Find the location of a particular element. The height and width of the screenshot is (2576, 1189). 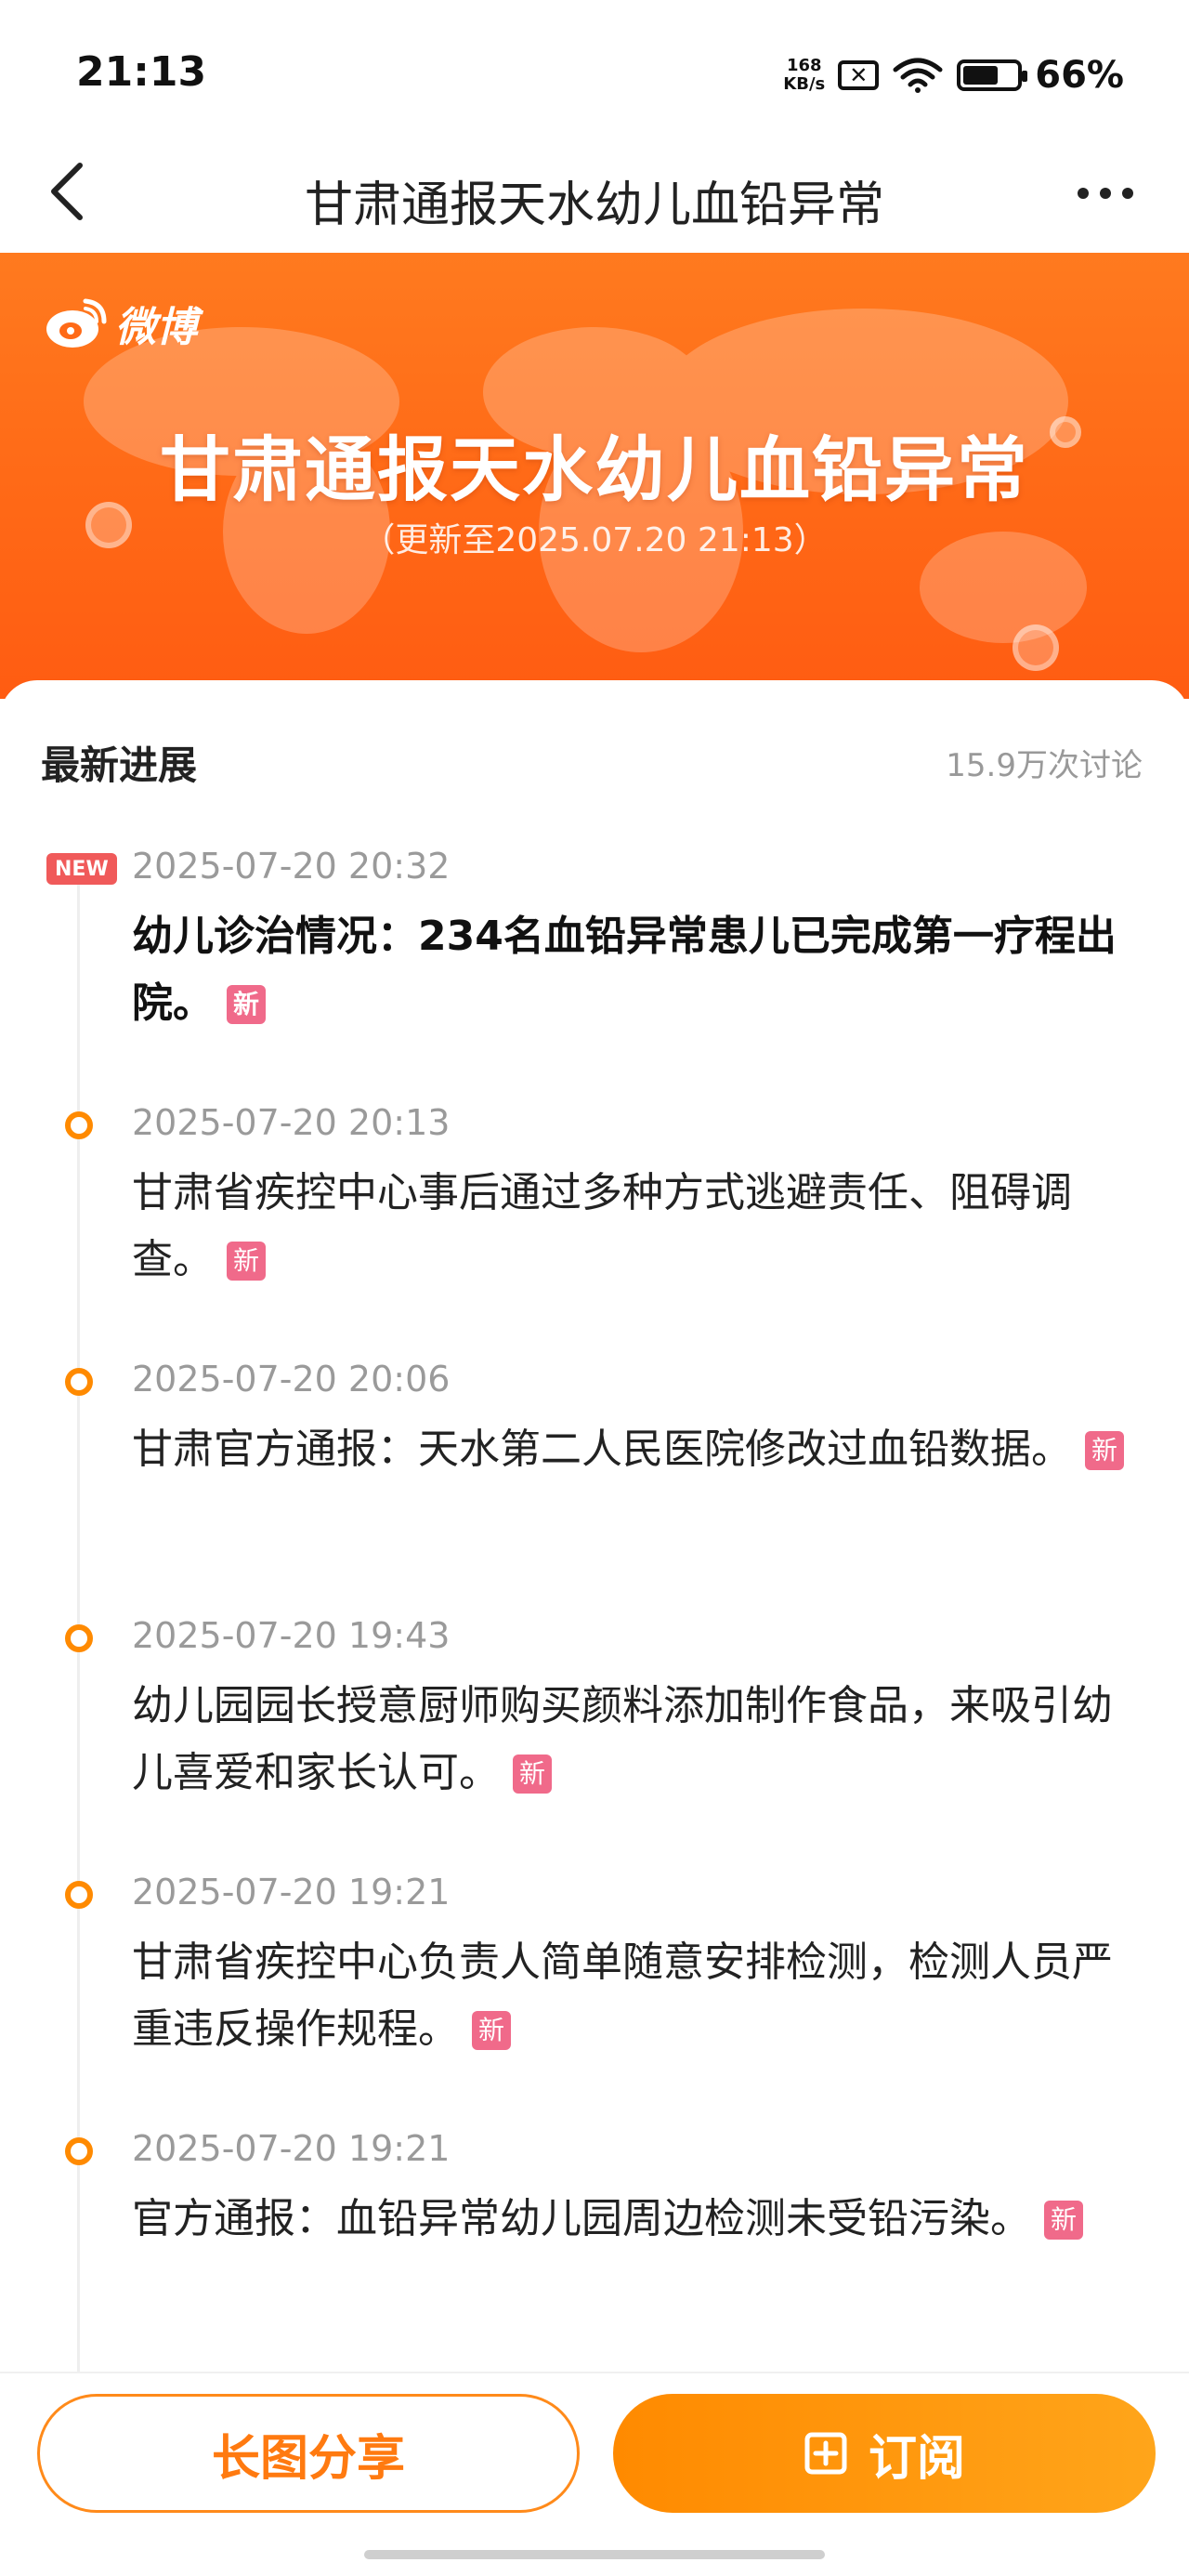

section-header: 最新进展 15.9万次讨论 is located at coordinates (592, 762).